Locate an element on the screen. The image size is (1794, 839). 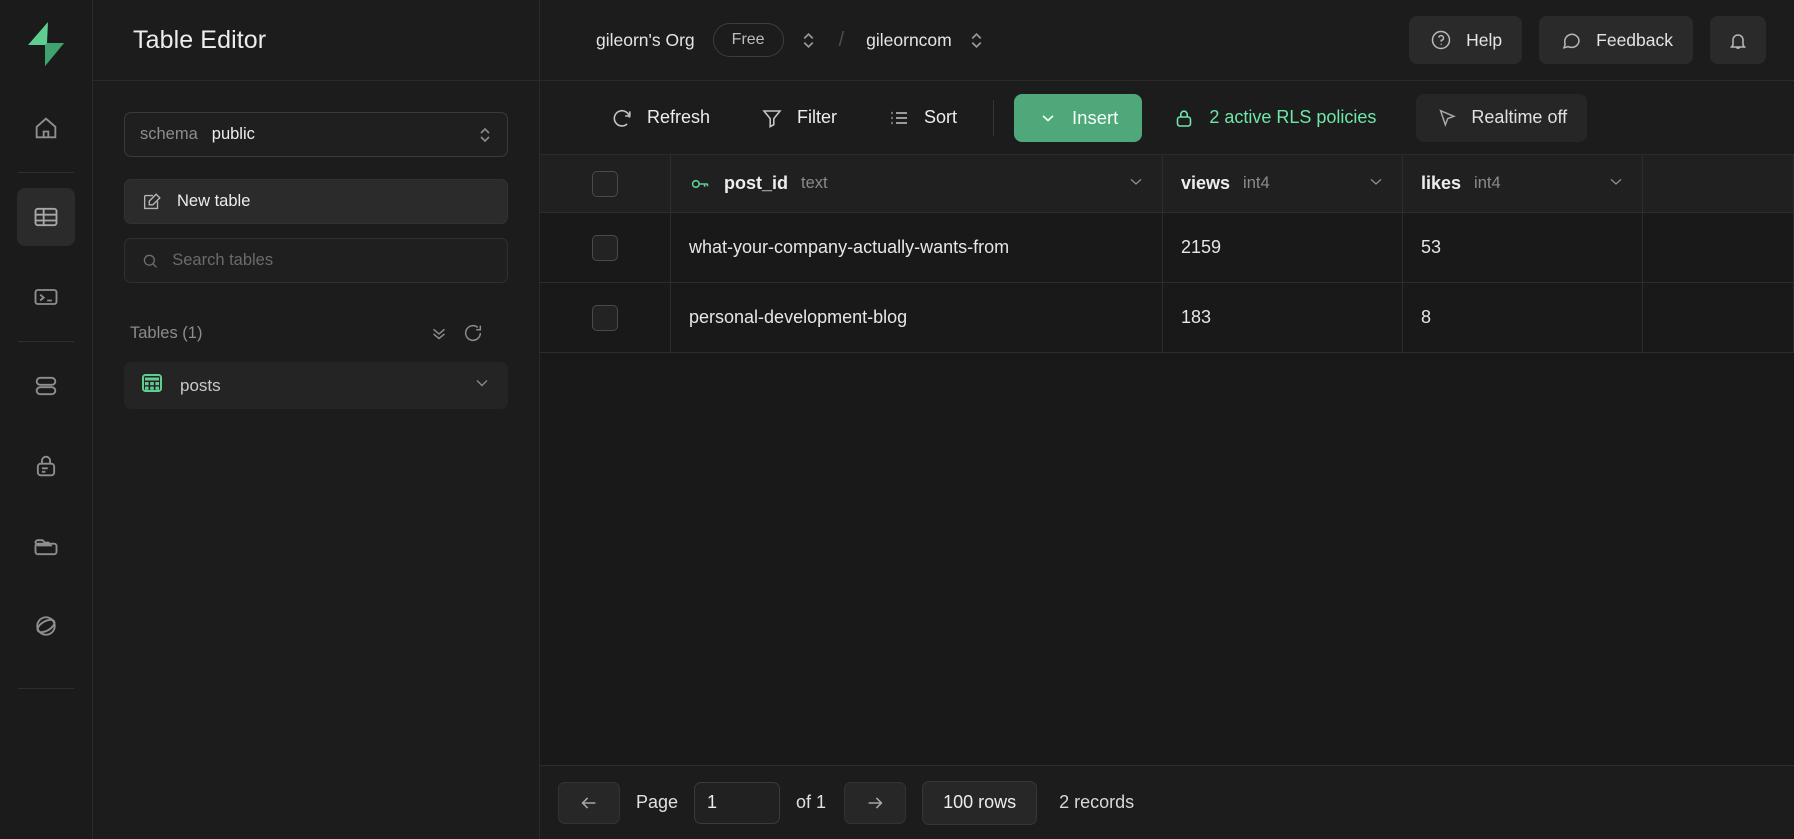
tables-count-label: Tables (1) is located at coordinates (166, 332).